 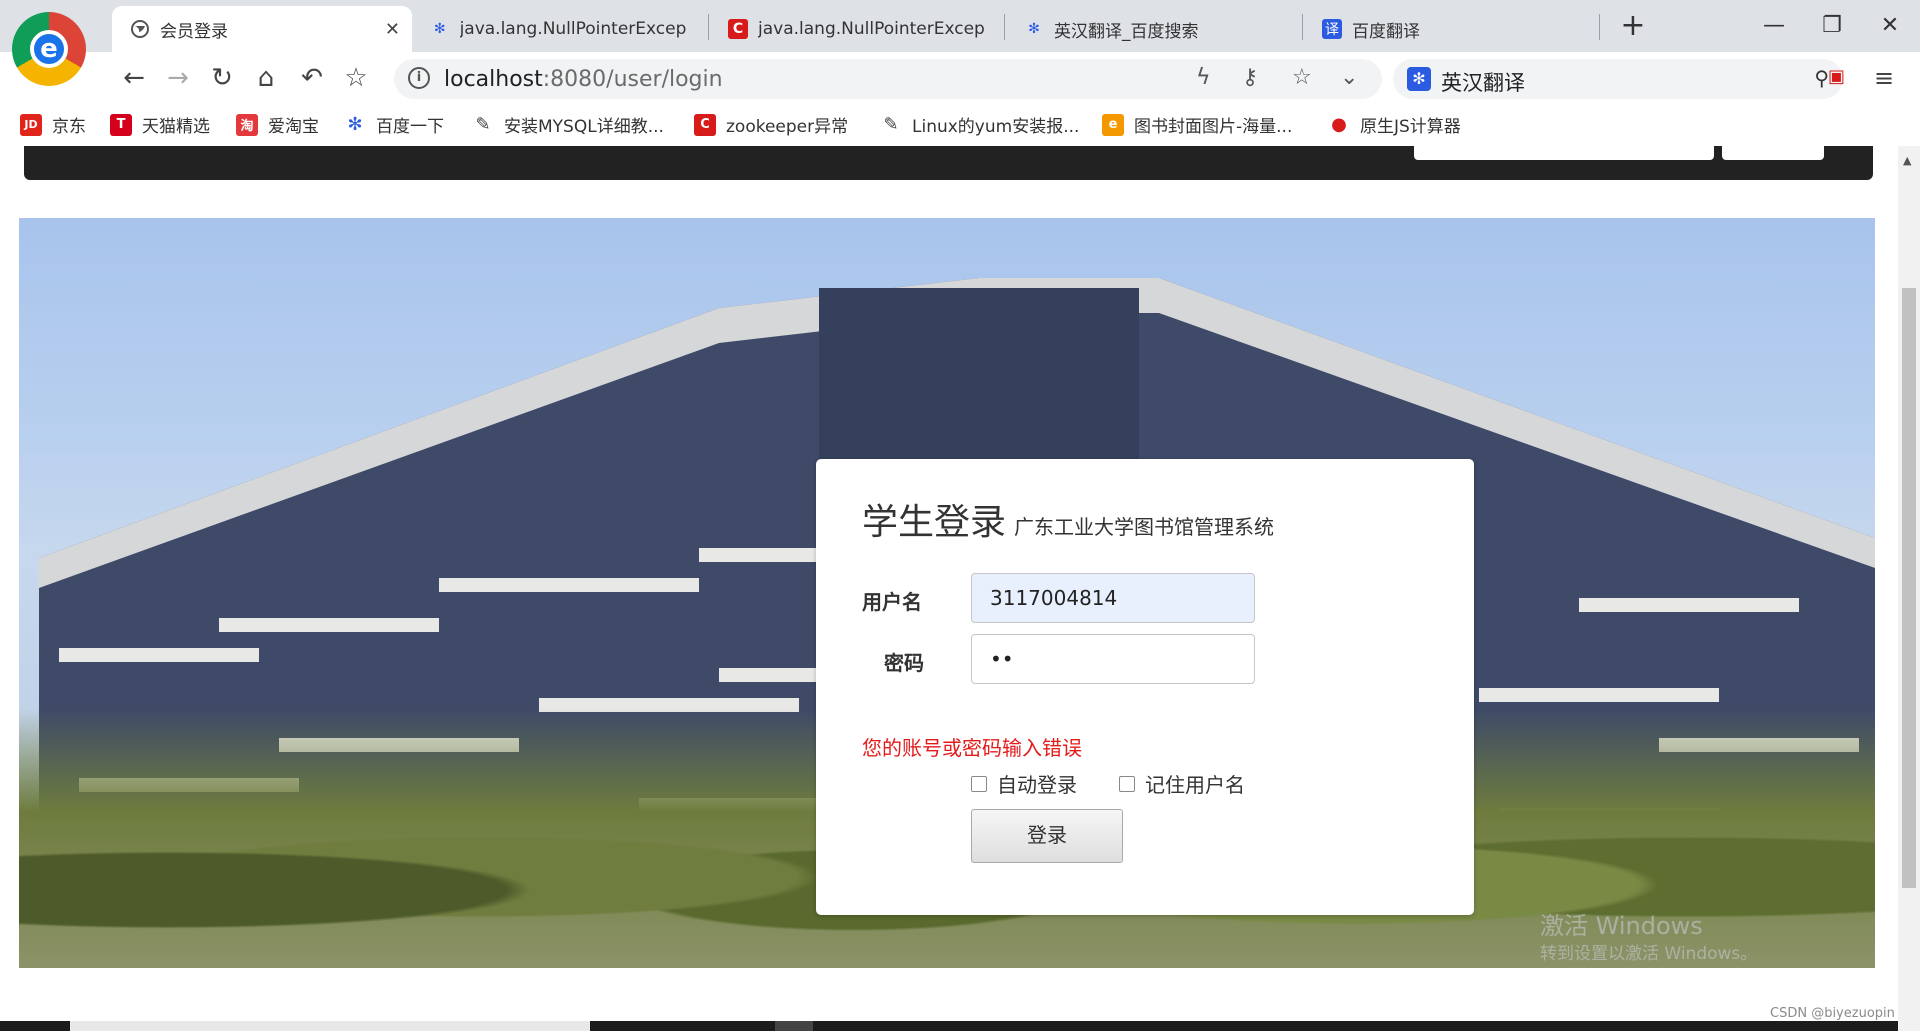 I want to click on remember-username-checkbox: 记住用户名, so click(x=1182, y=783).